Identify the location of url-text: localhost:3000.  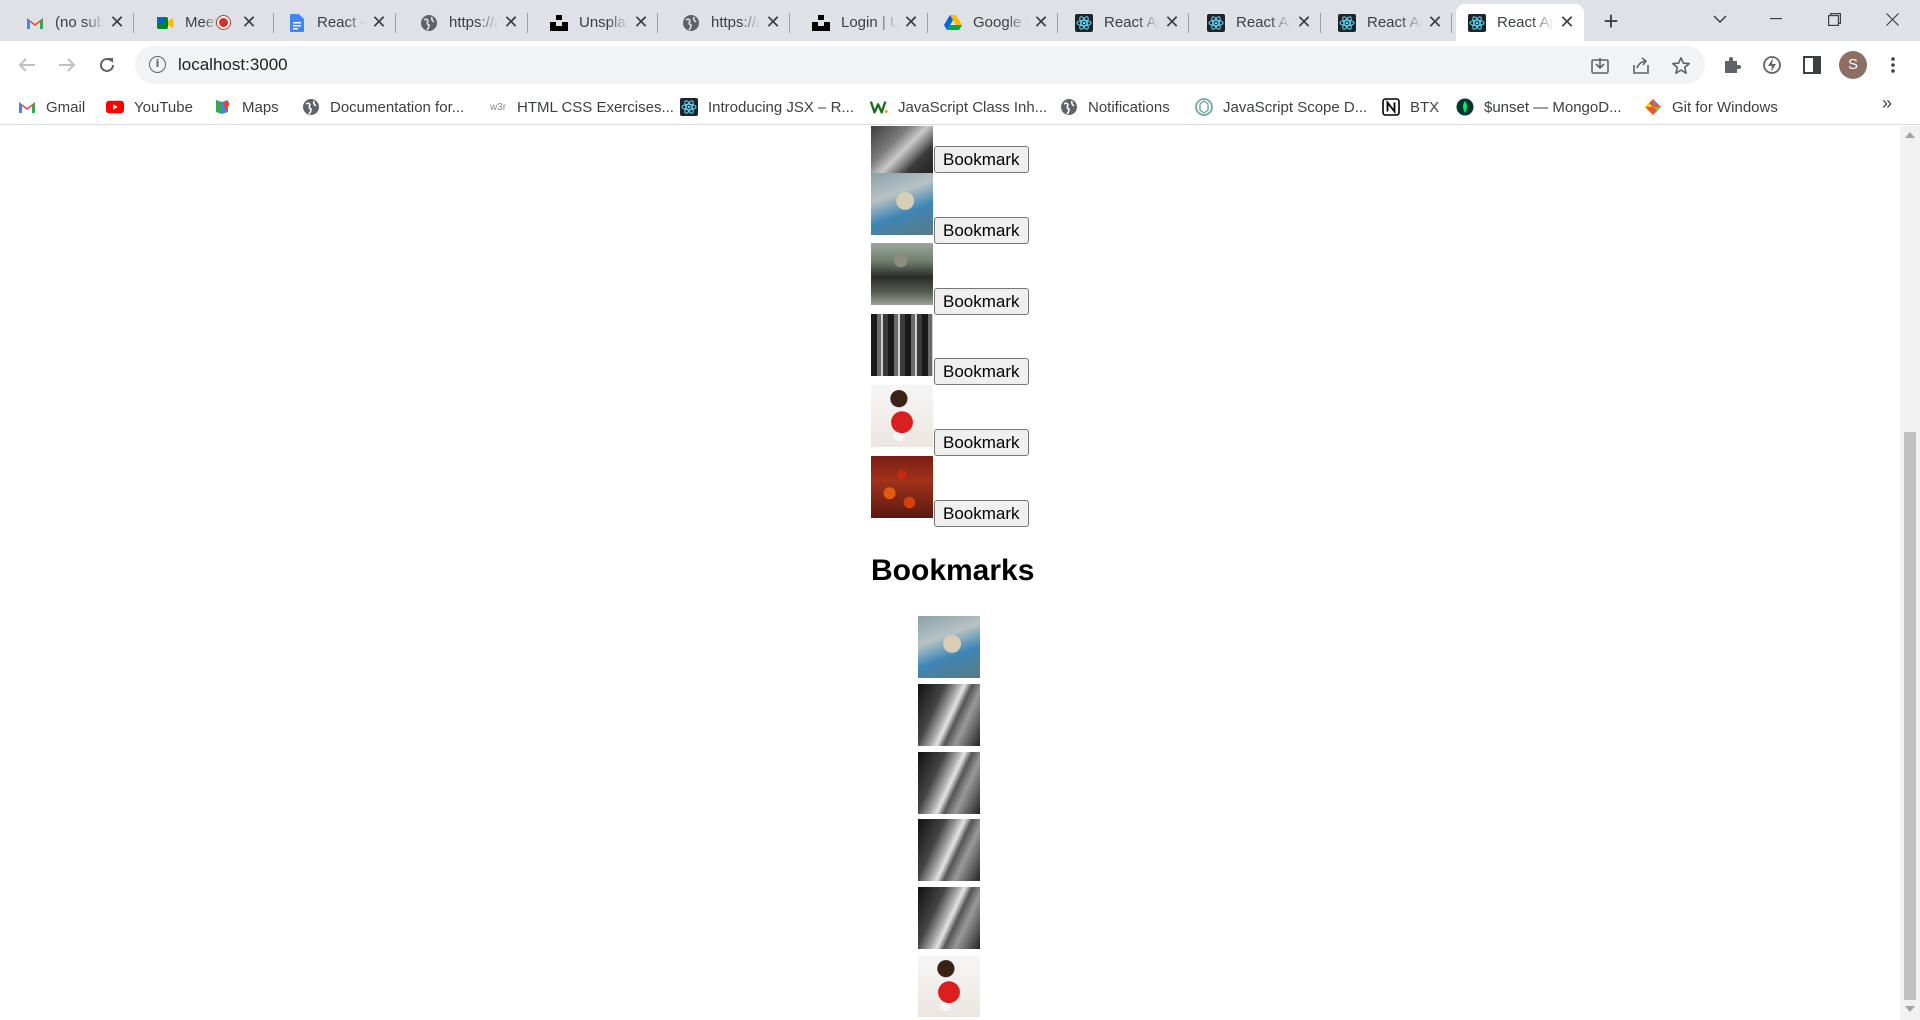
(233, 65).